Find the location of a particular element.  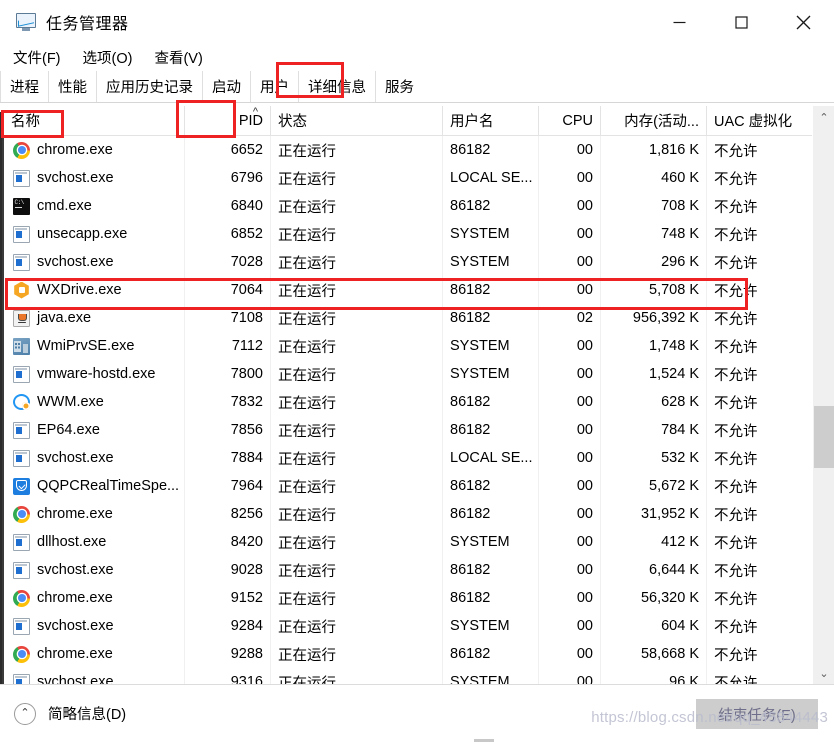

vertical-scrollbar: ⌃ ⌄ is located at coordinates (823, 395).